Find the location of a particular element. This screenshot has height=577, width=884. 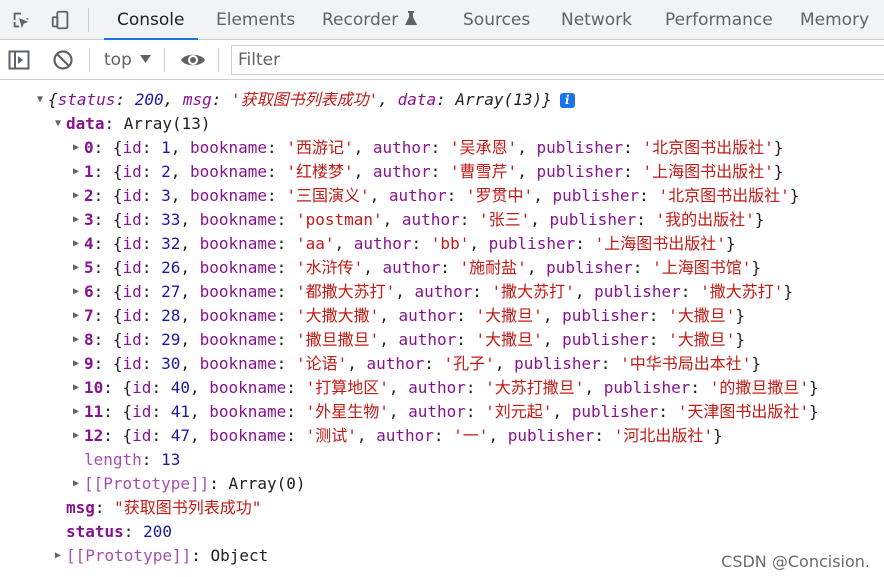

prop-key: data is located at coordinates (85, 123).